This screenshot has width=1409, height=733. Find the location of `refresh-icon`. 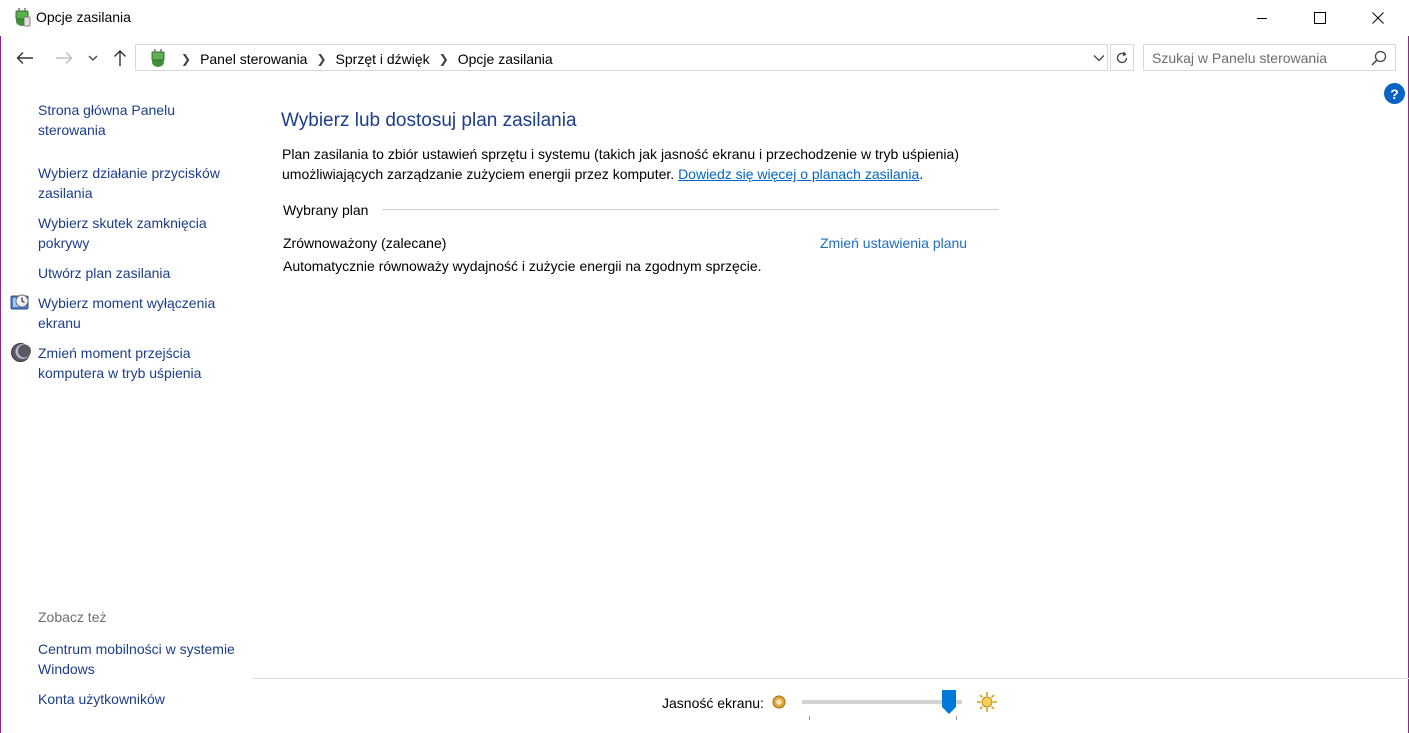

refresh-icon is located at coordinates (1122, 57).